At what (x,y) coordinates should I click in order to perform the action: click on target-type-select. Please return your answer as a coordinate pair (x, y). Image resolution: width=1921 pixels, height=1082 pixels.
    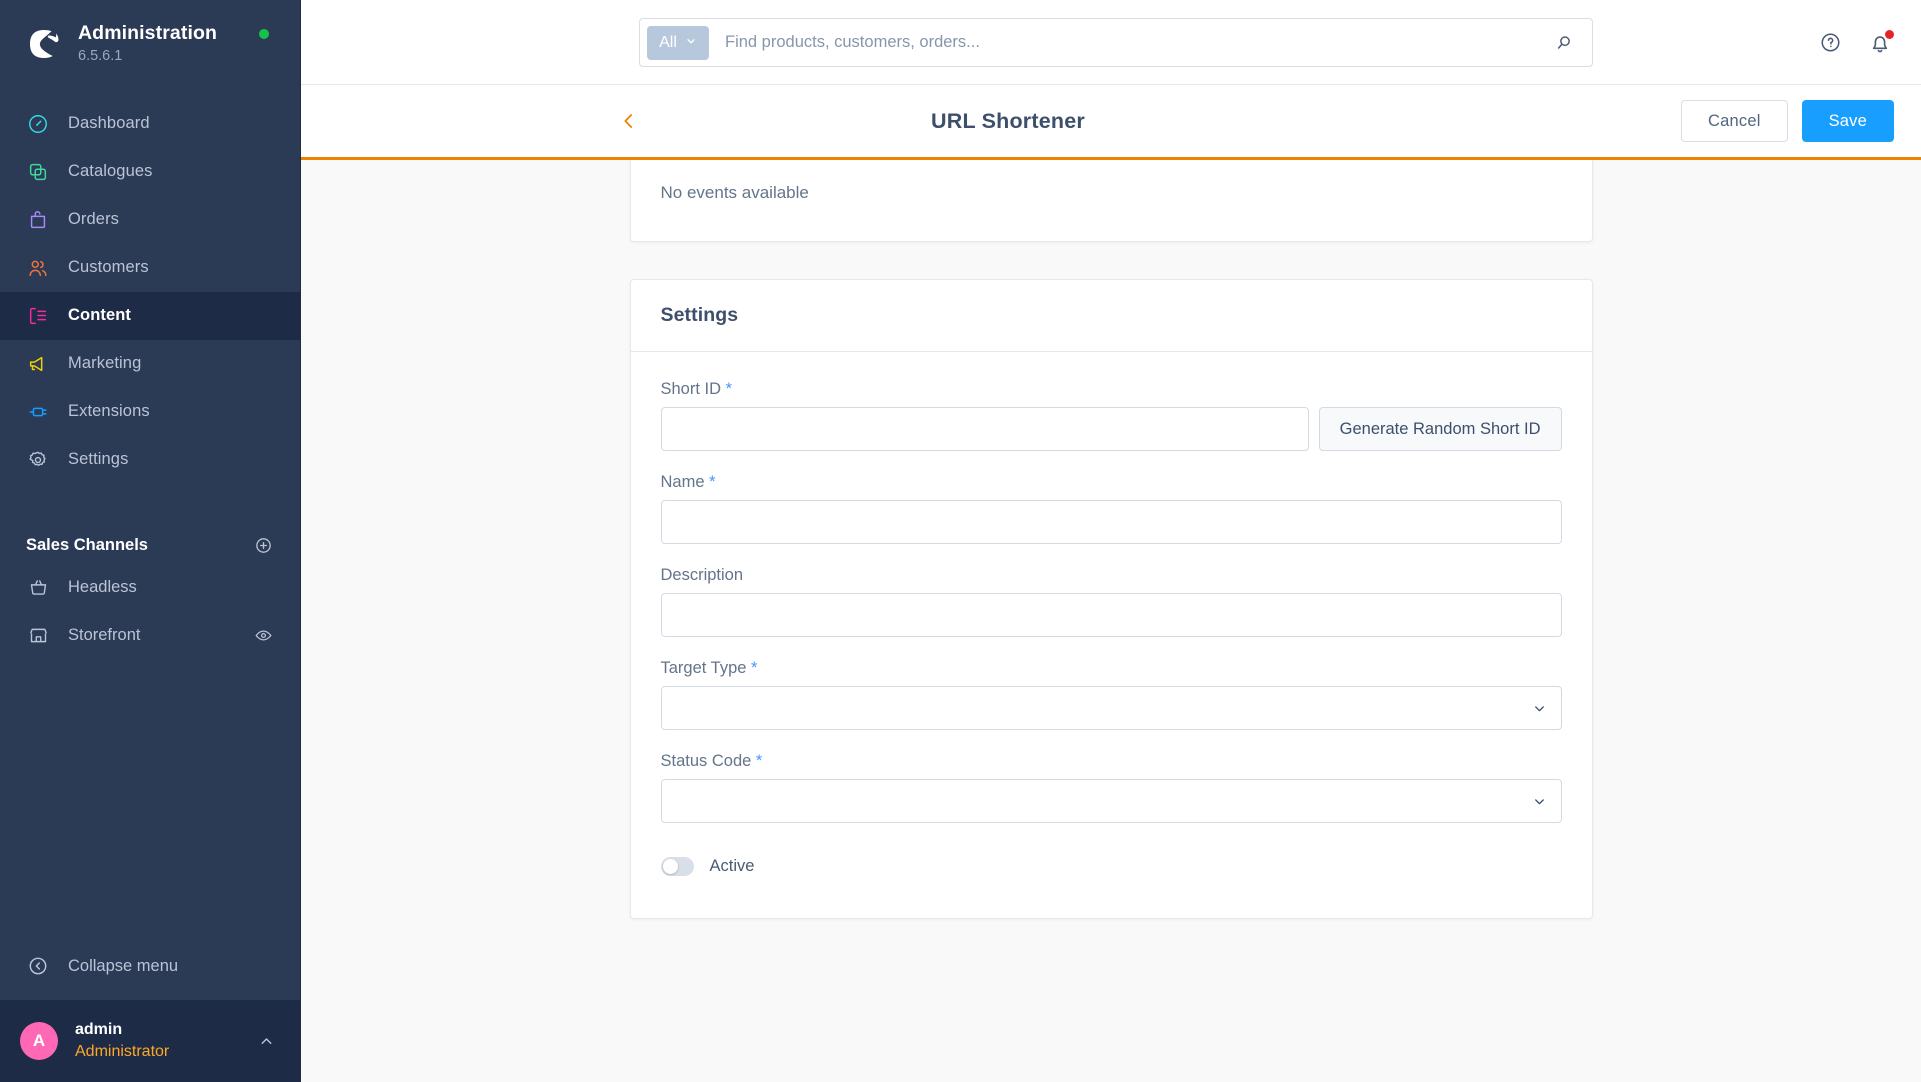
    Looking at the image, I should click on (1111, 708).